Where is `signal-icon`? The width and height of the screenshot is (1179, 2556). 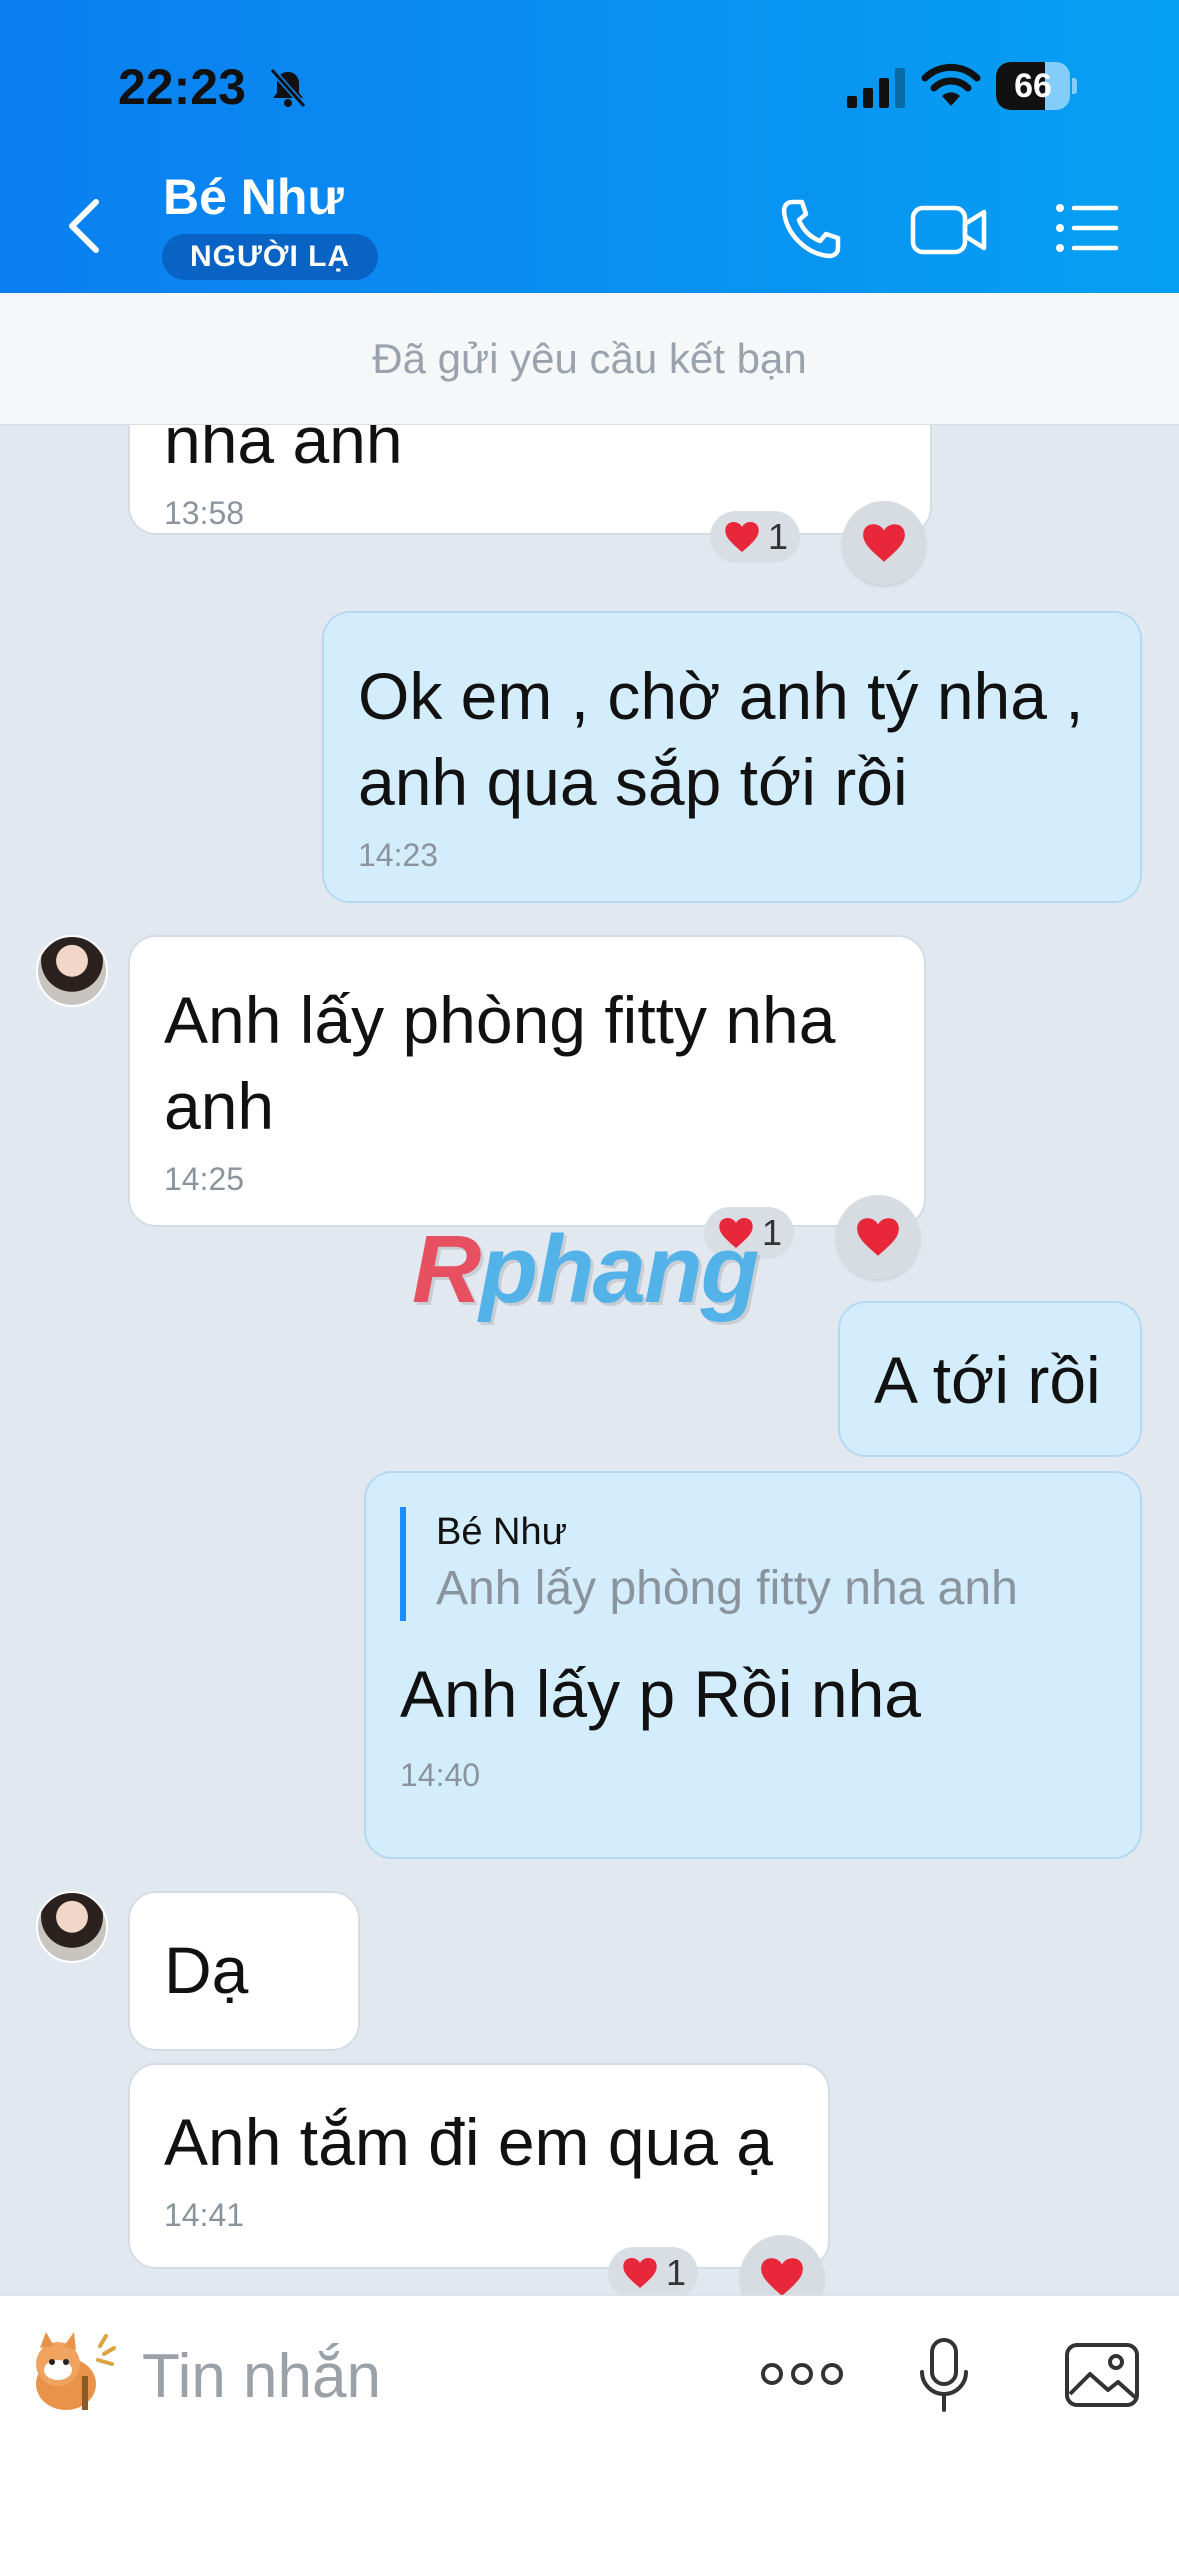 signal-icon is located at coordinates (876, 88).